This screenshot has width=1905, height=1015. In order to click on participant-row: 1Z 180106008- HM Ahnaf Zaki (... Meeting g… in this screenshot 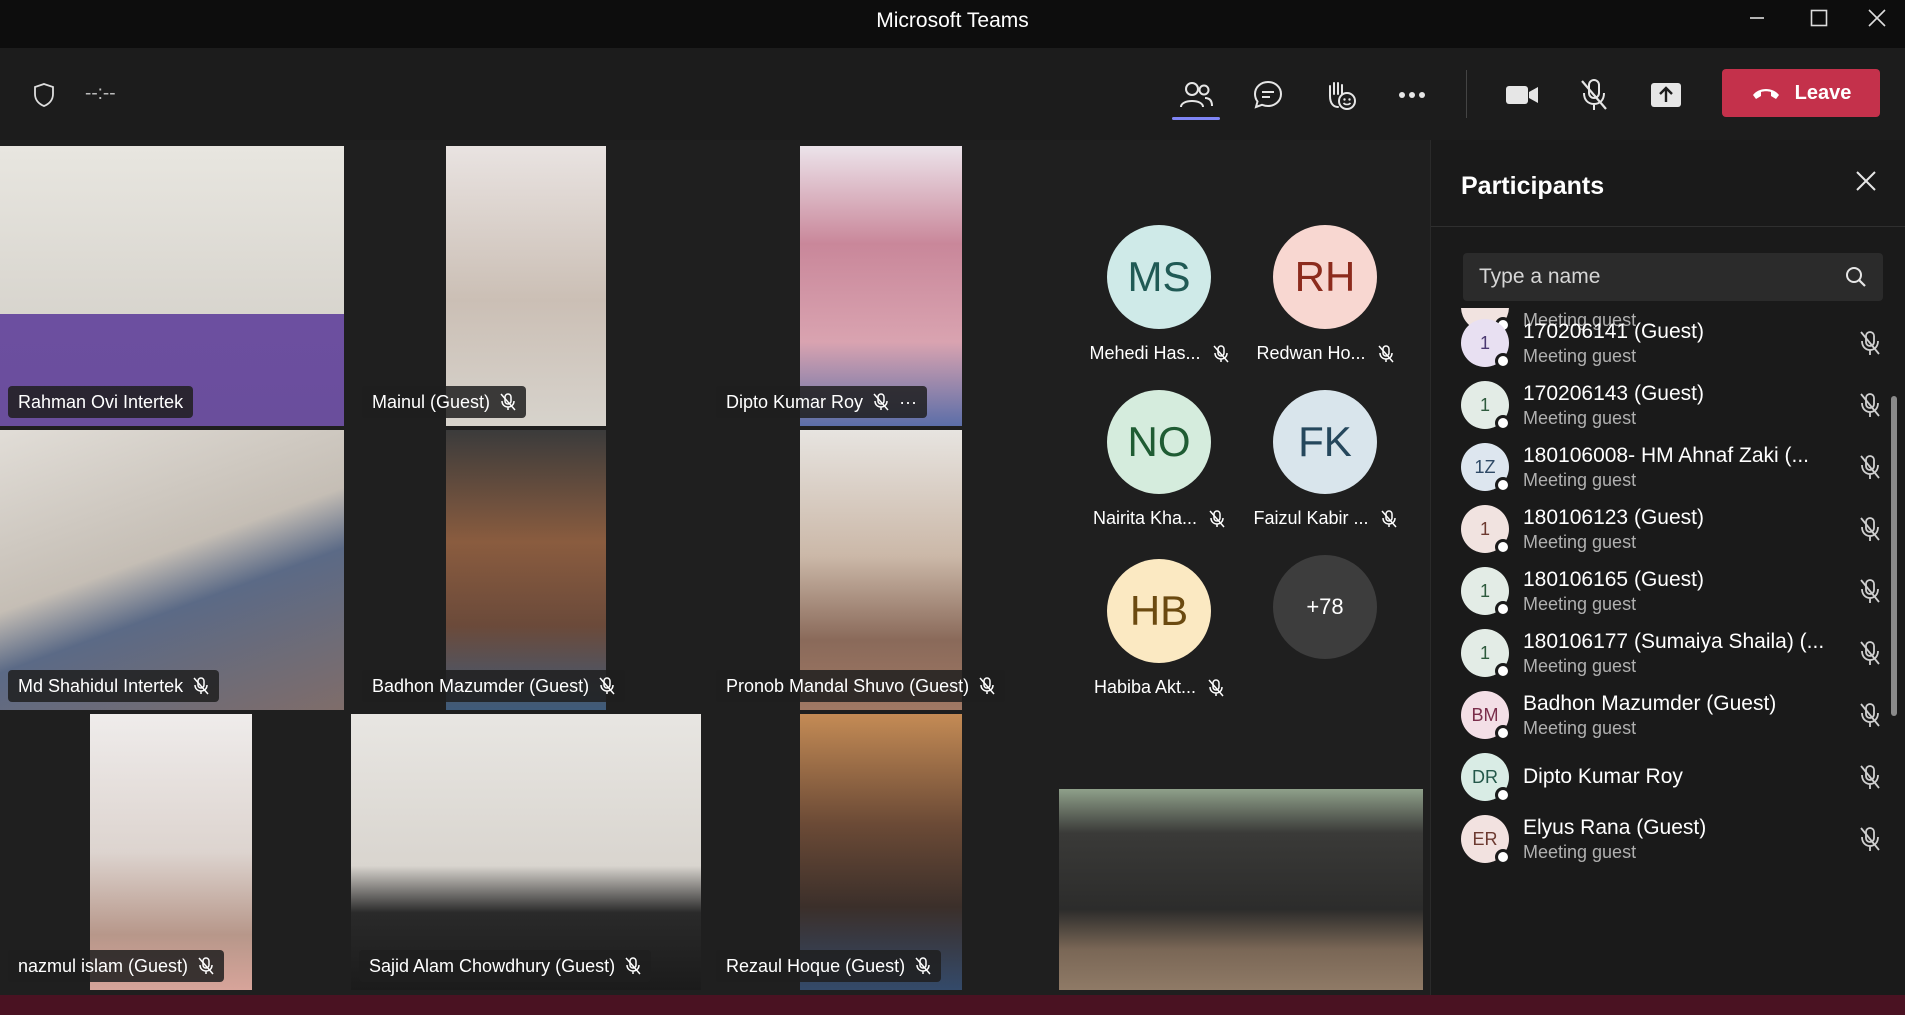, I will do `click(1671, 467)`.